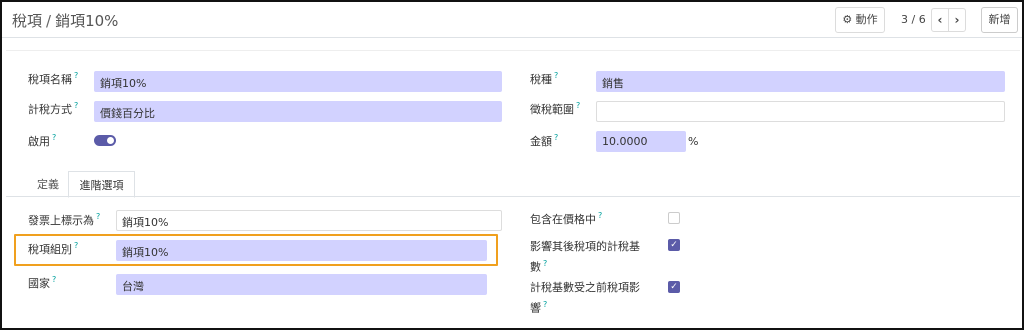 This screenshot has width=1024, height=330. I want to click on breadcrumb-parent-link: 稅項, so click(27, 21).